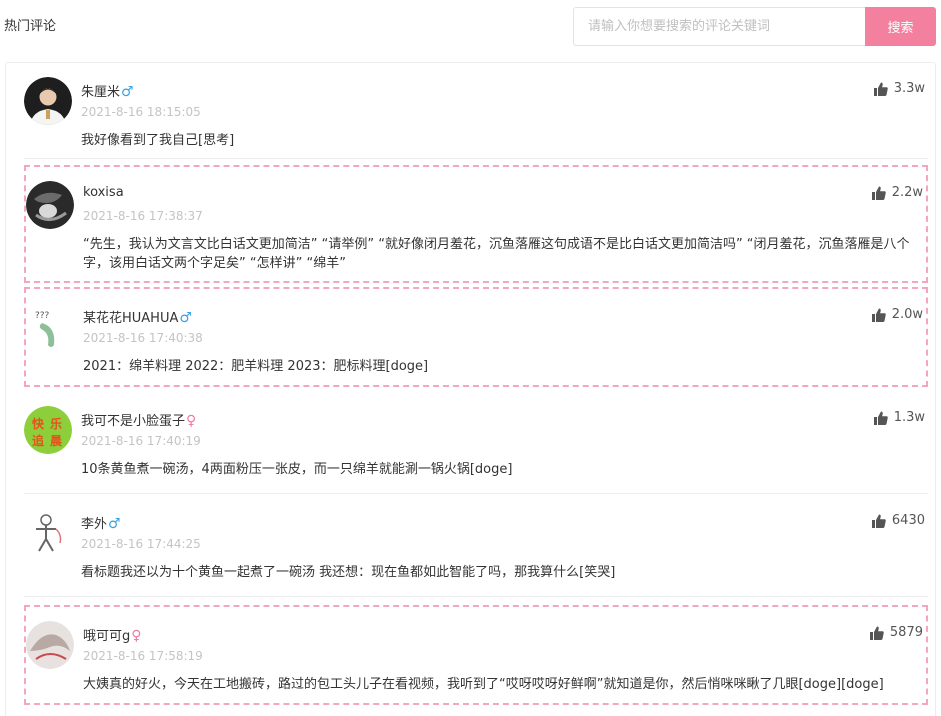  I want to click on timestamp: 2021-8-16 17:40:19, so click(141, 441).